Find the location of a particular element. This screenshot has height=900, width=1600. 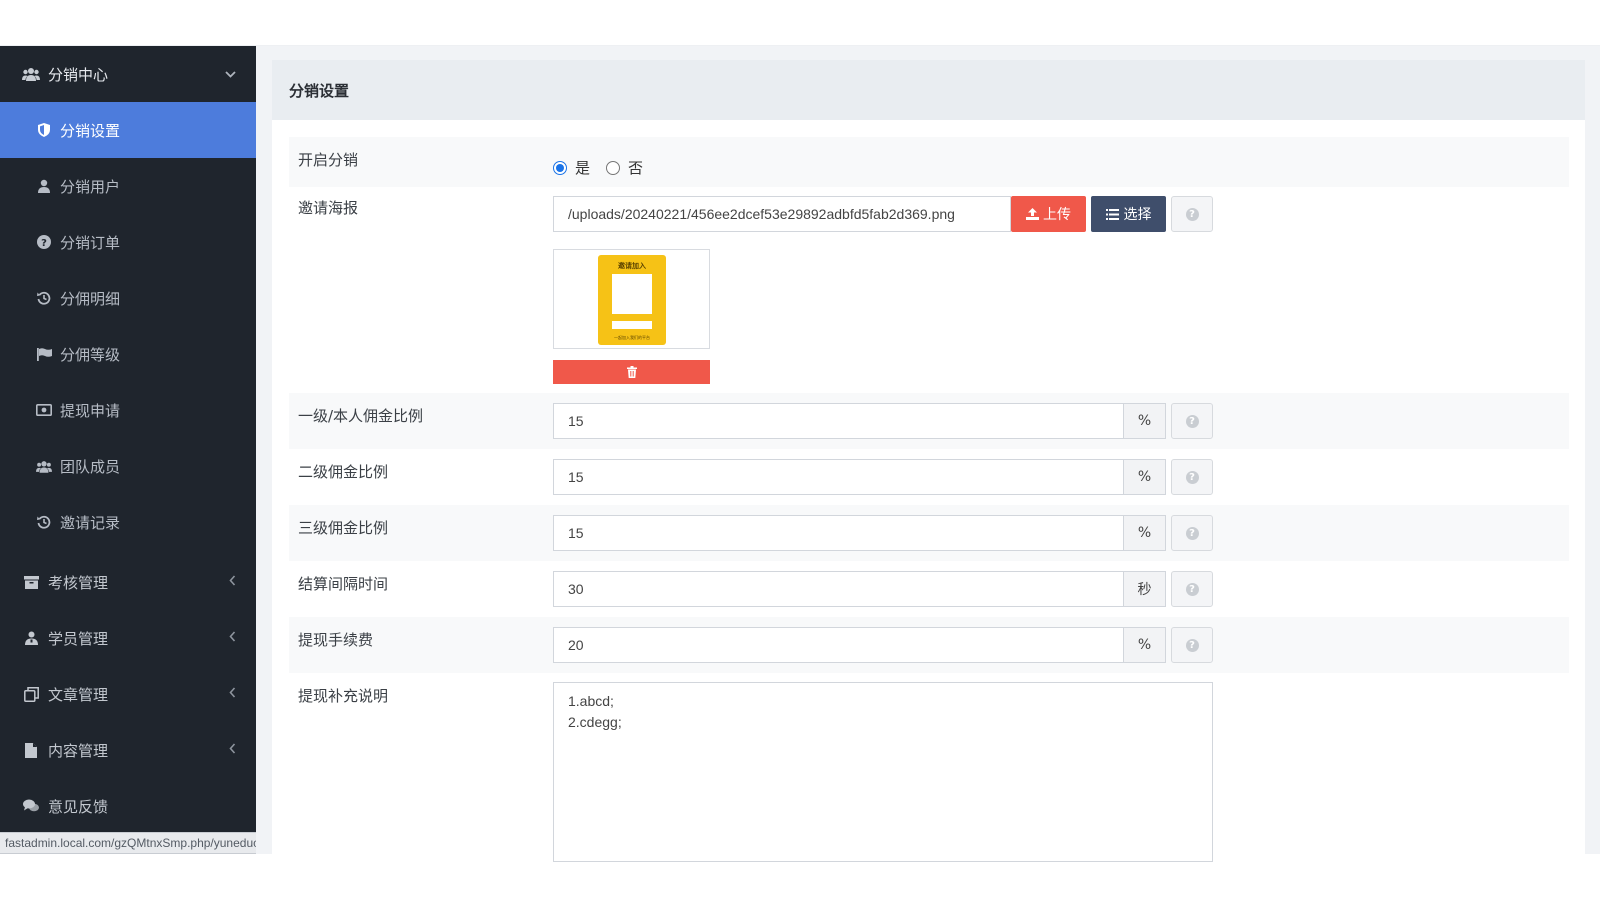

upload-label: 上传 is located at coordinates (1057, 215).